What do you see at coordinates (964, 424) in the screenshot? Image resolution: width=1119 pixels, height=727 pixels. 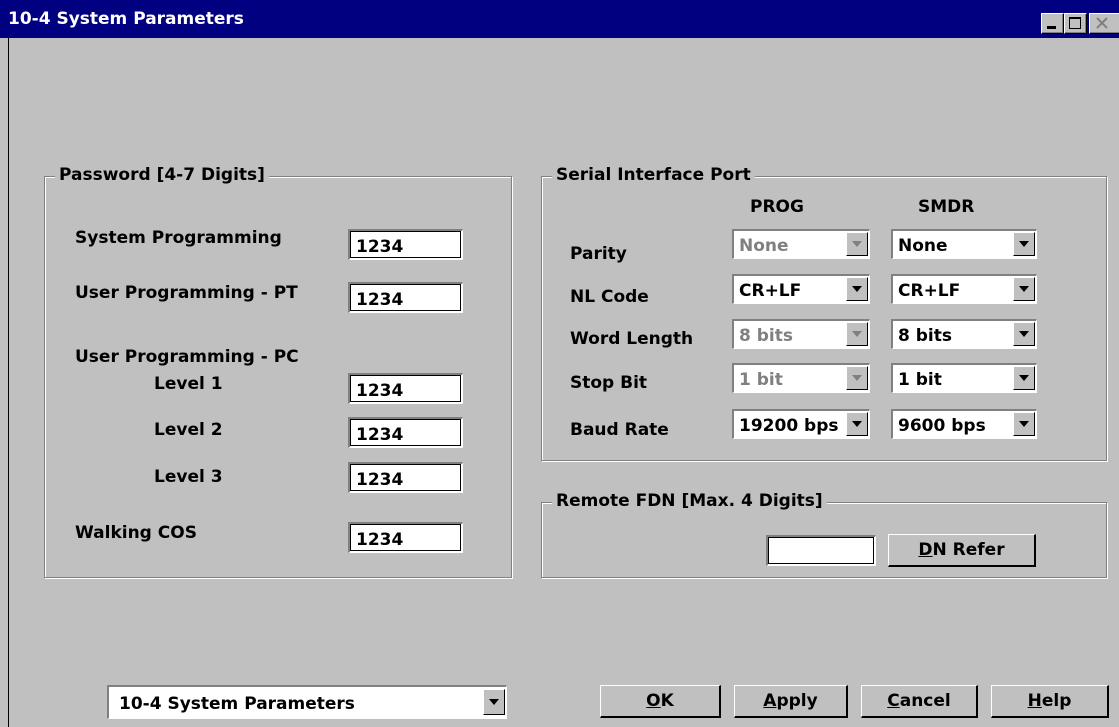 I see `smdr-baud-rate-select: 9600 bps` at bounding box center [964, 424].